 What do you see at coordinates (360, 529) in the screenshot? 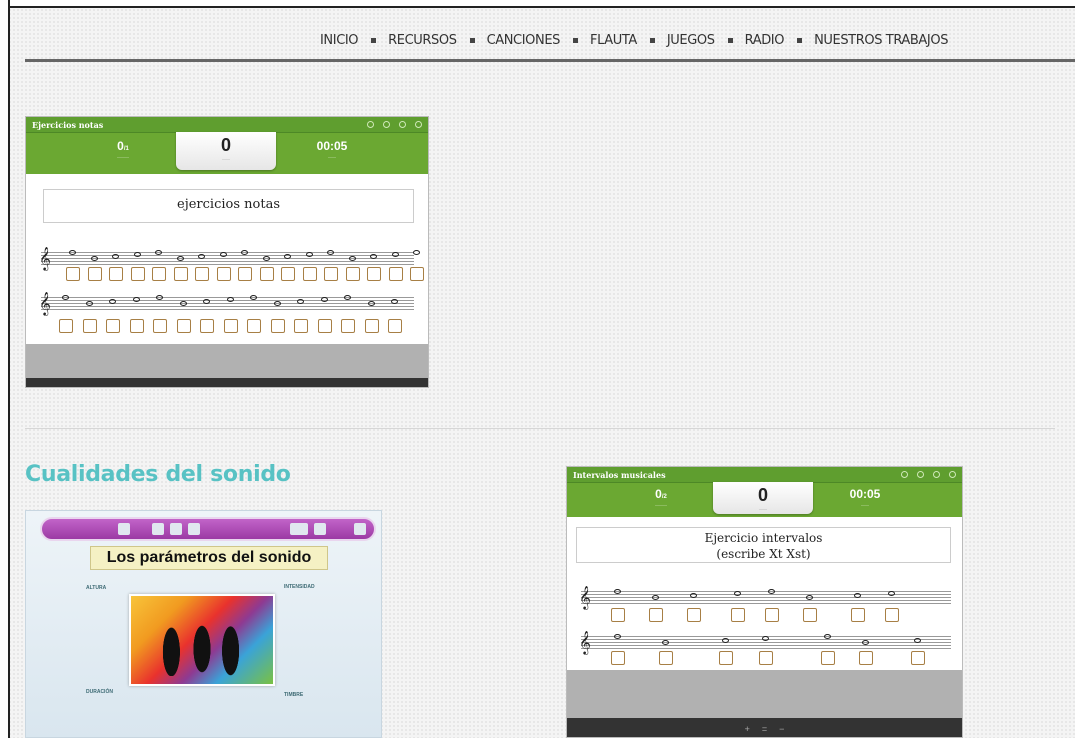
I see `menu-icon` at bounding box center [360, 529].